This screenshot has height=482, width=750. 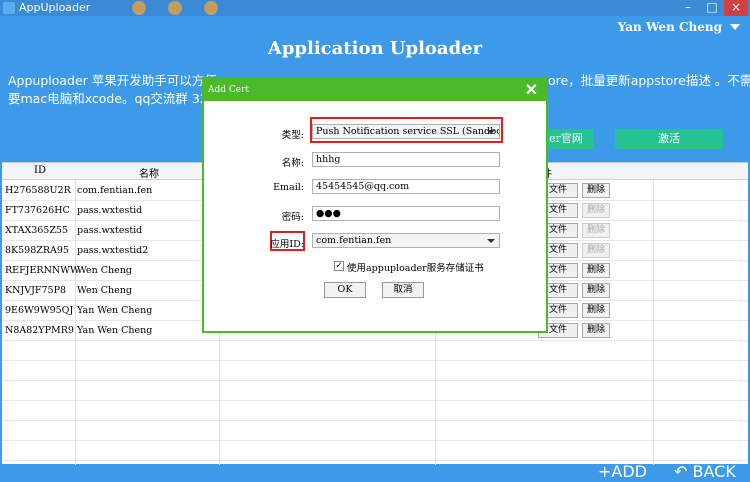 I want to click on add-button: +ADD, so click(x=622, y=471).